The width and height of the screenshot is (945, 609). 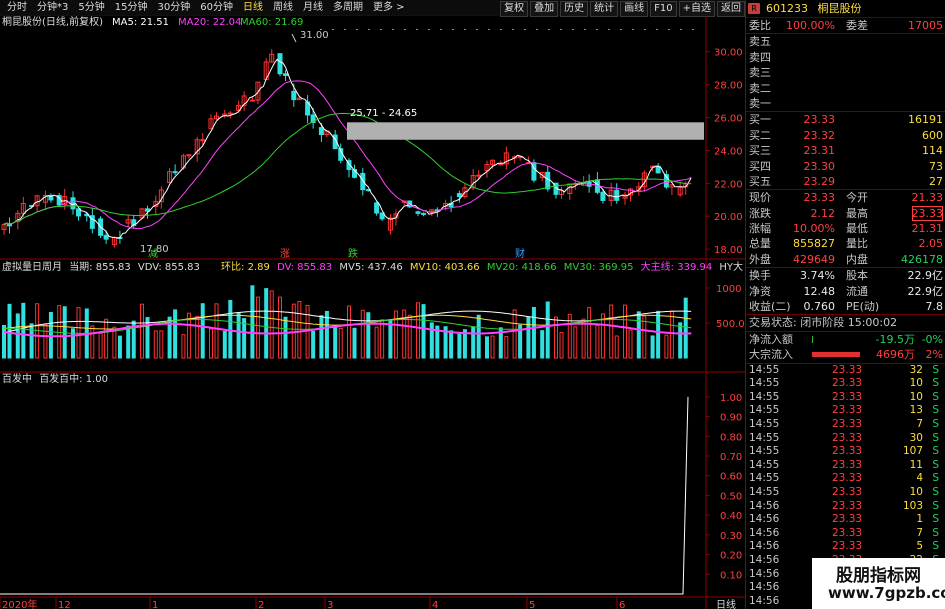 What do you see at coordinates (731, 9) in the screenshot?
I see `toolbar-button: 返回` at bounding box center [731, 9].